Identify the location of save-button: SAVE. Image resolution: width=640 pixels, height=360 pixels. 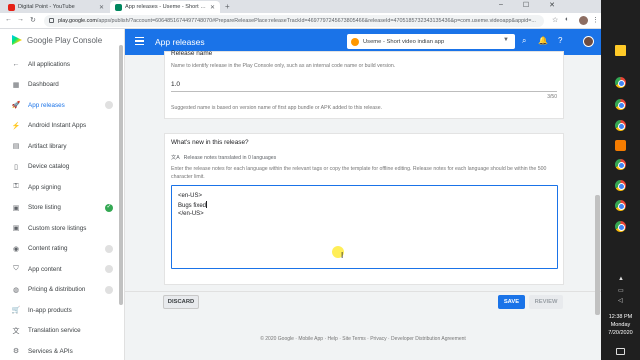
(511, 302).